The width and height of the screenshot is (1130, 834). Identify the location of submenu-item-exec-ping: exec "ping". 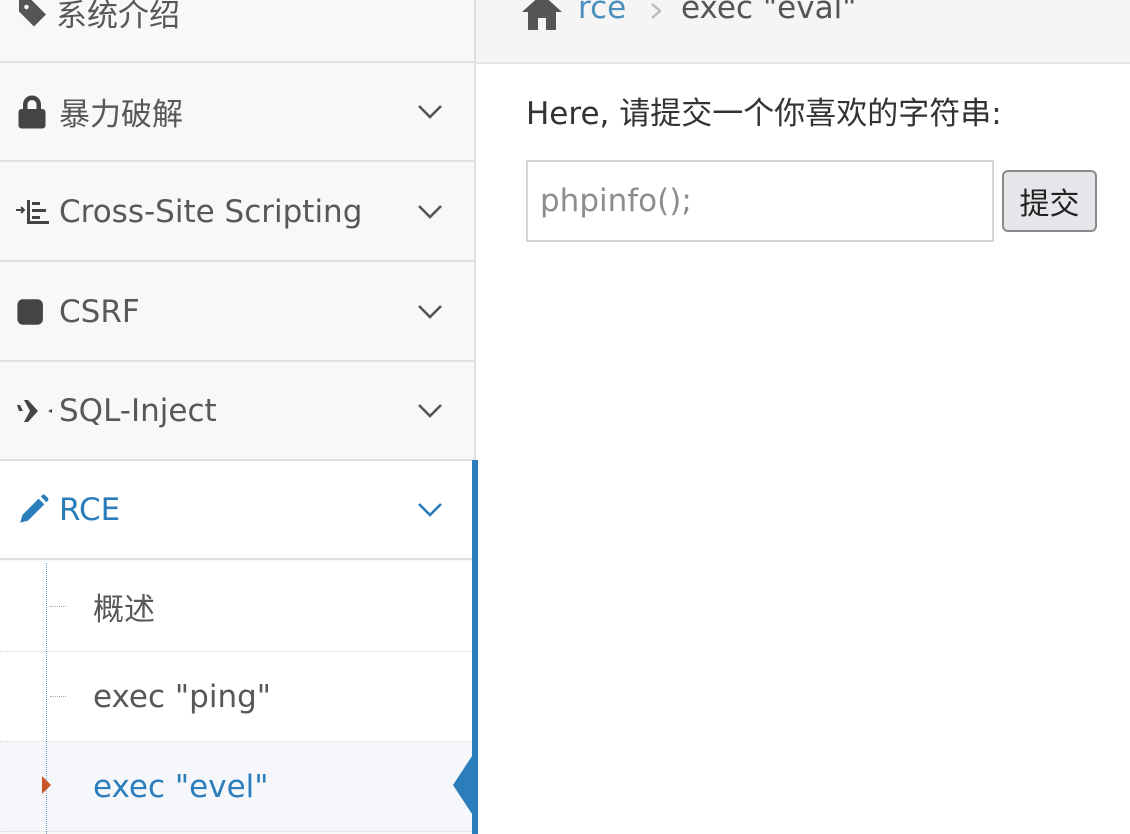
(236, 697).